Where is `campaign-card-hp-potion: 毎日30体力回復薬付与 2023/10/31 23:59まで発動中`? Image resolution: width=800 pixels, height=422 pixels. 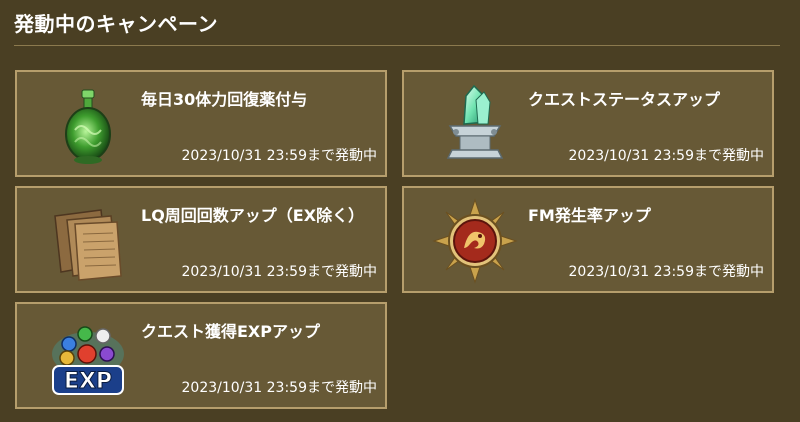 campaign-card-hp-potion: 毎日30体力回復薬付与 2023/10/31 23:59まで発動中 is located at coordinates (201, 123).